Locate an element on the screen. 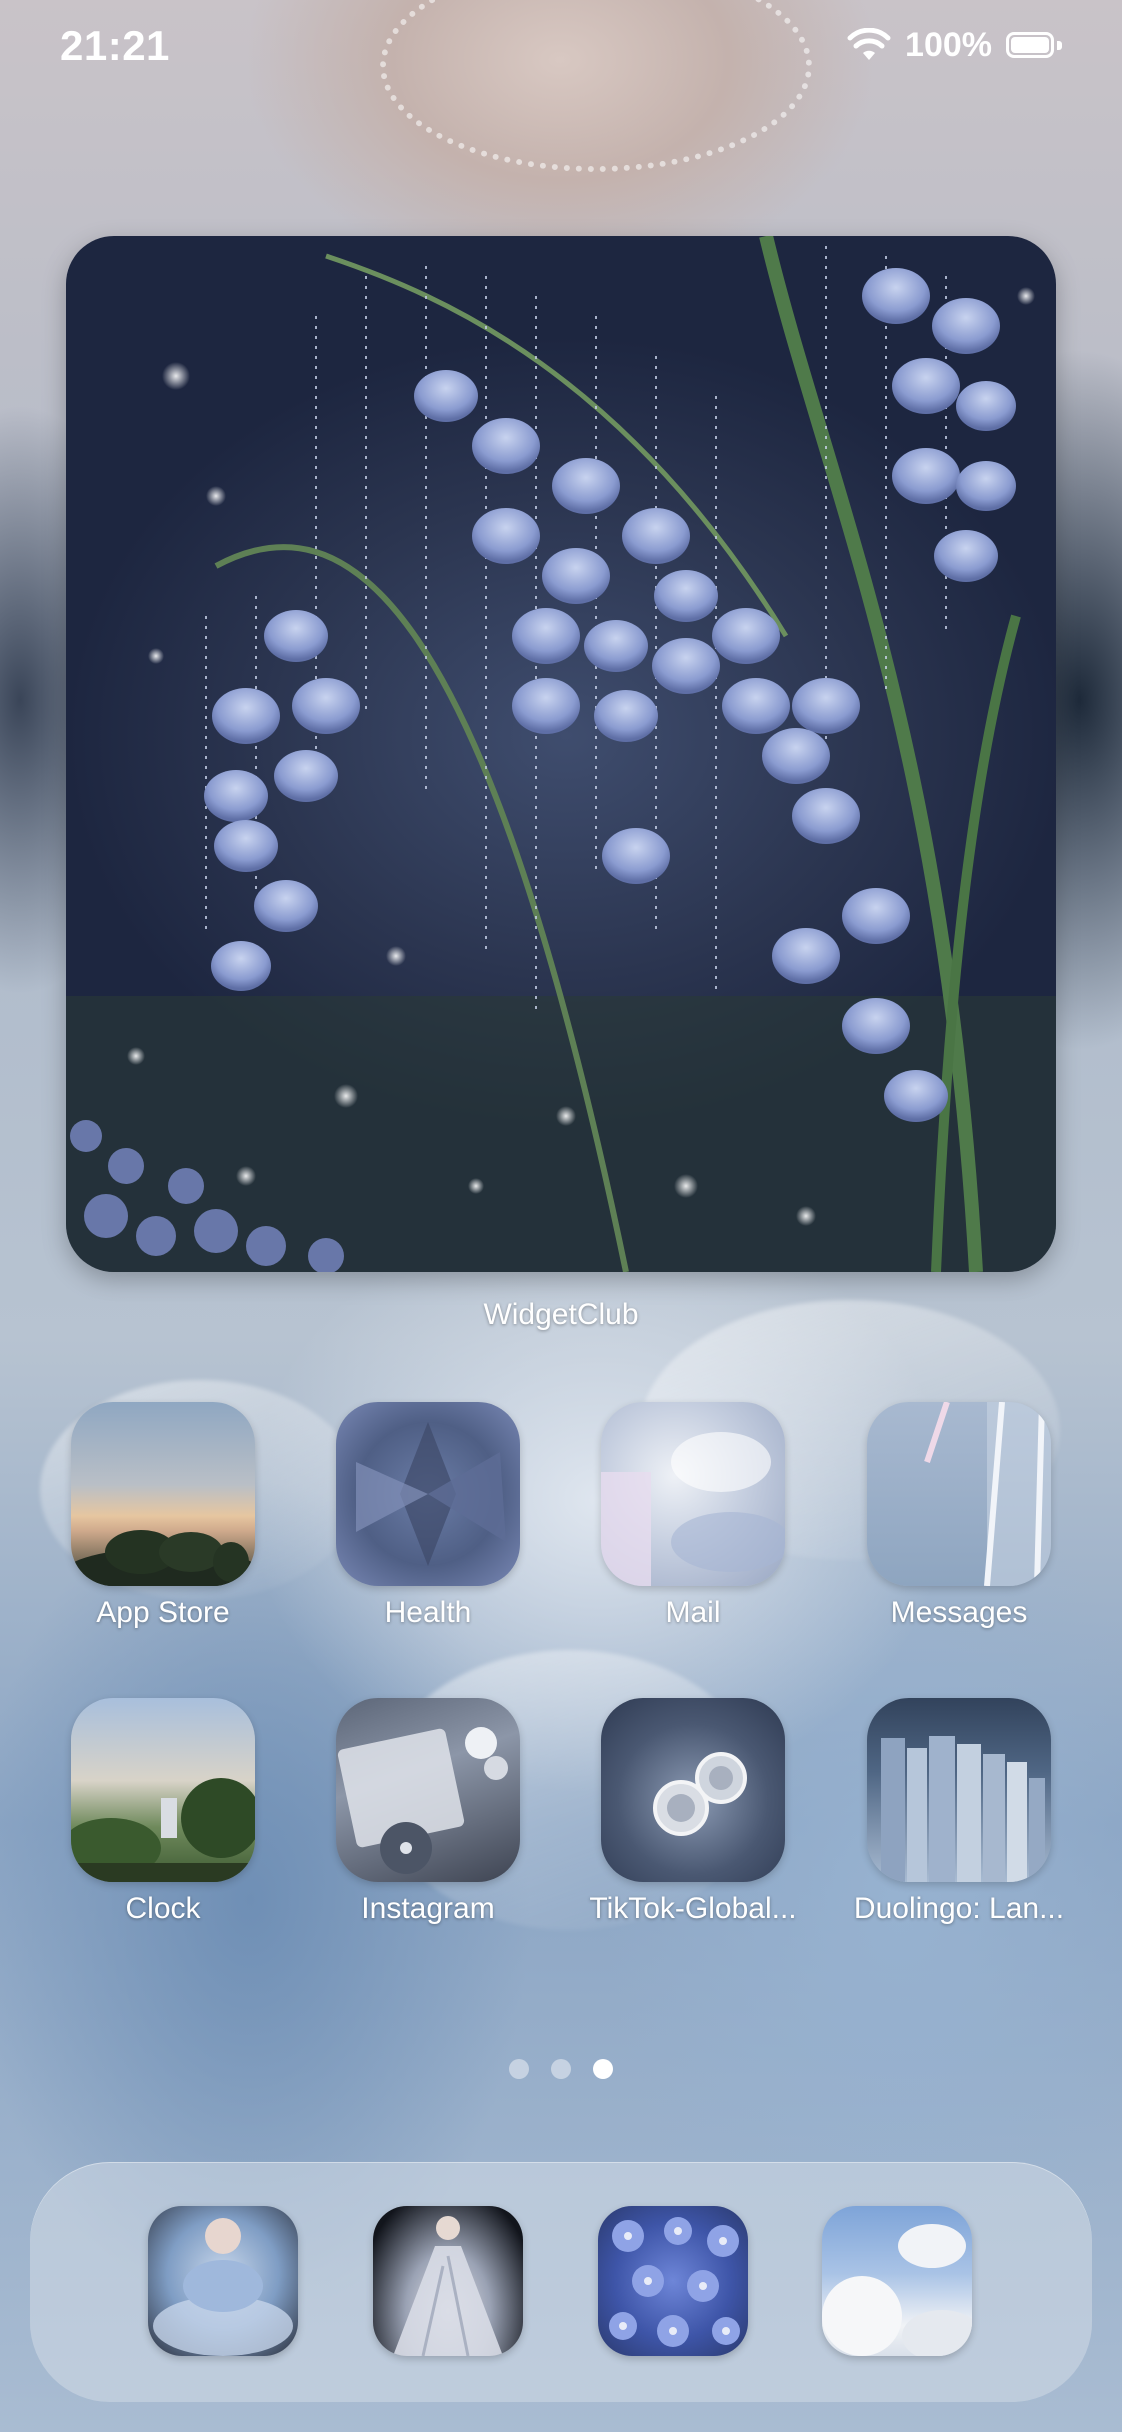 Image resolution: width=1122 pixels, height=2432 pixels. duolingo-icon is located at coordinates (959, 1790).